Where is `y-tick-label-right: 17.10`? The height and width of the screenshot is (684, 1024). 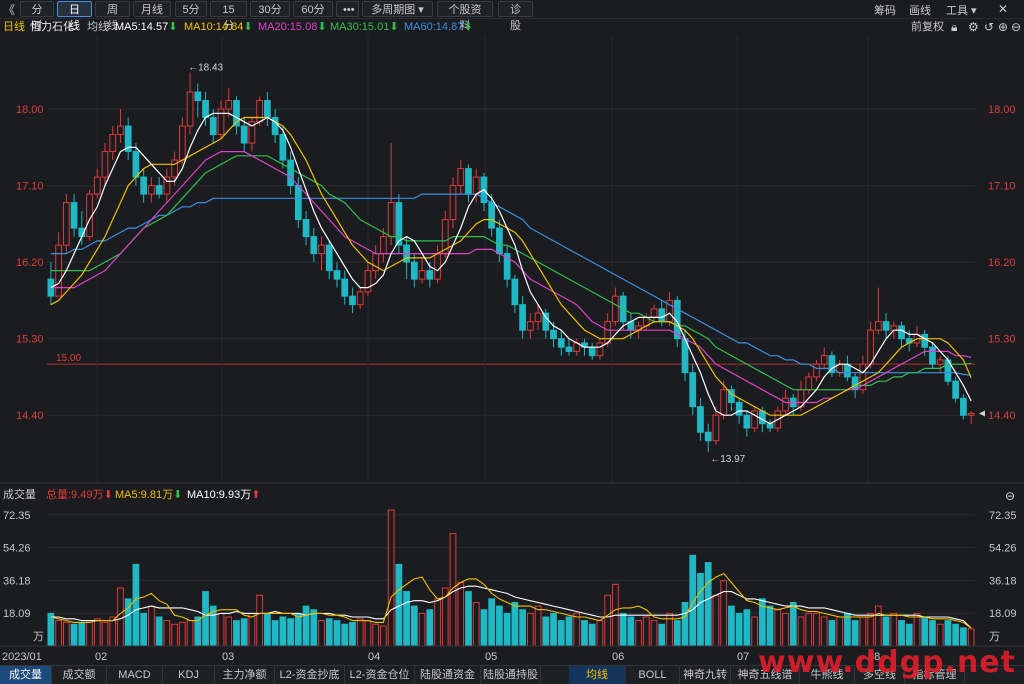
y-tick-label-right: 17.10 is located at coordinates (1002, 187).